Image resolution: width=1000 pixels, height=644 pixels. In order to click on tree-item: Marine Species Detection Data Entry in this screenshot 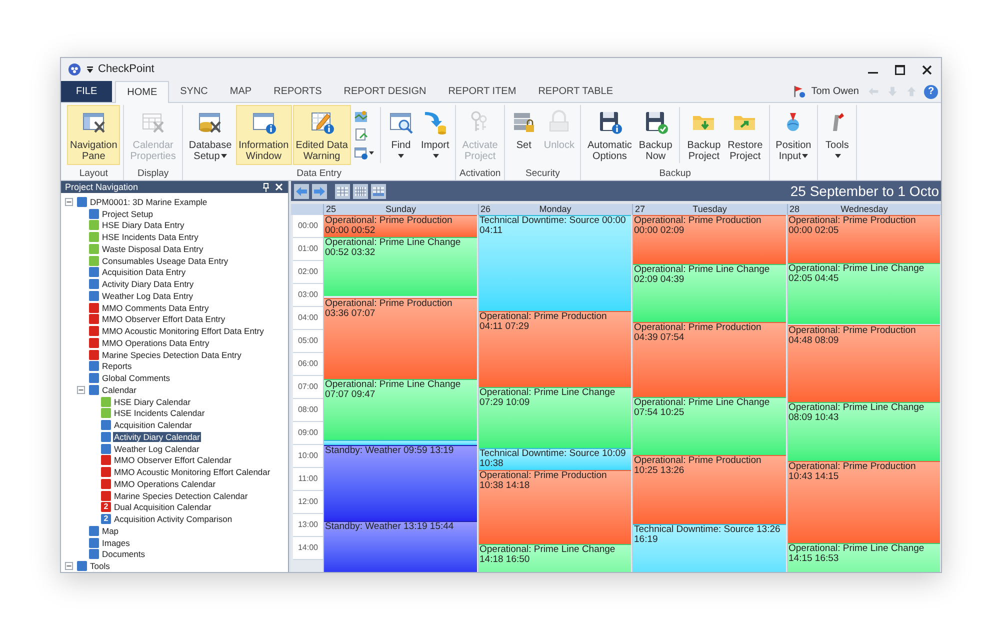, I will do `click(171, 355)`.